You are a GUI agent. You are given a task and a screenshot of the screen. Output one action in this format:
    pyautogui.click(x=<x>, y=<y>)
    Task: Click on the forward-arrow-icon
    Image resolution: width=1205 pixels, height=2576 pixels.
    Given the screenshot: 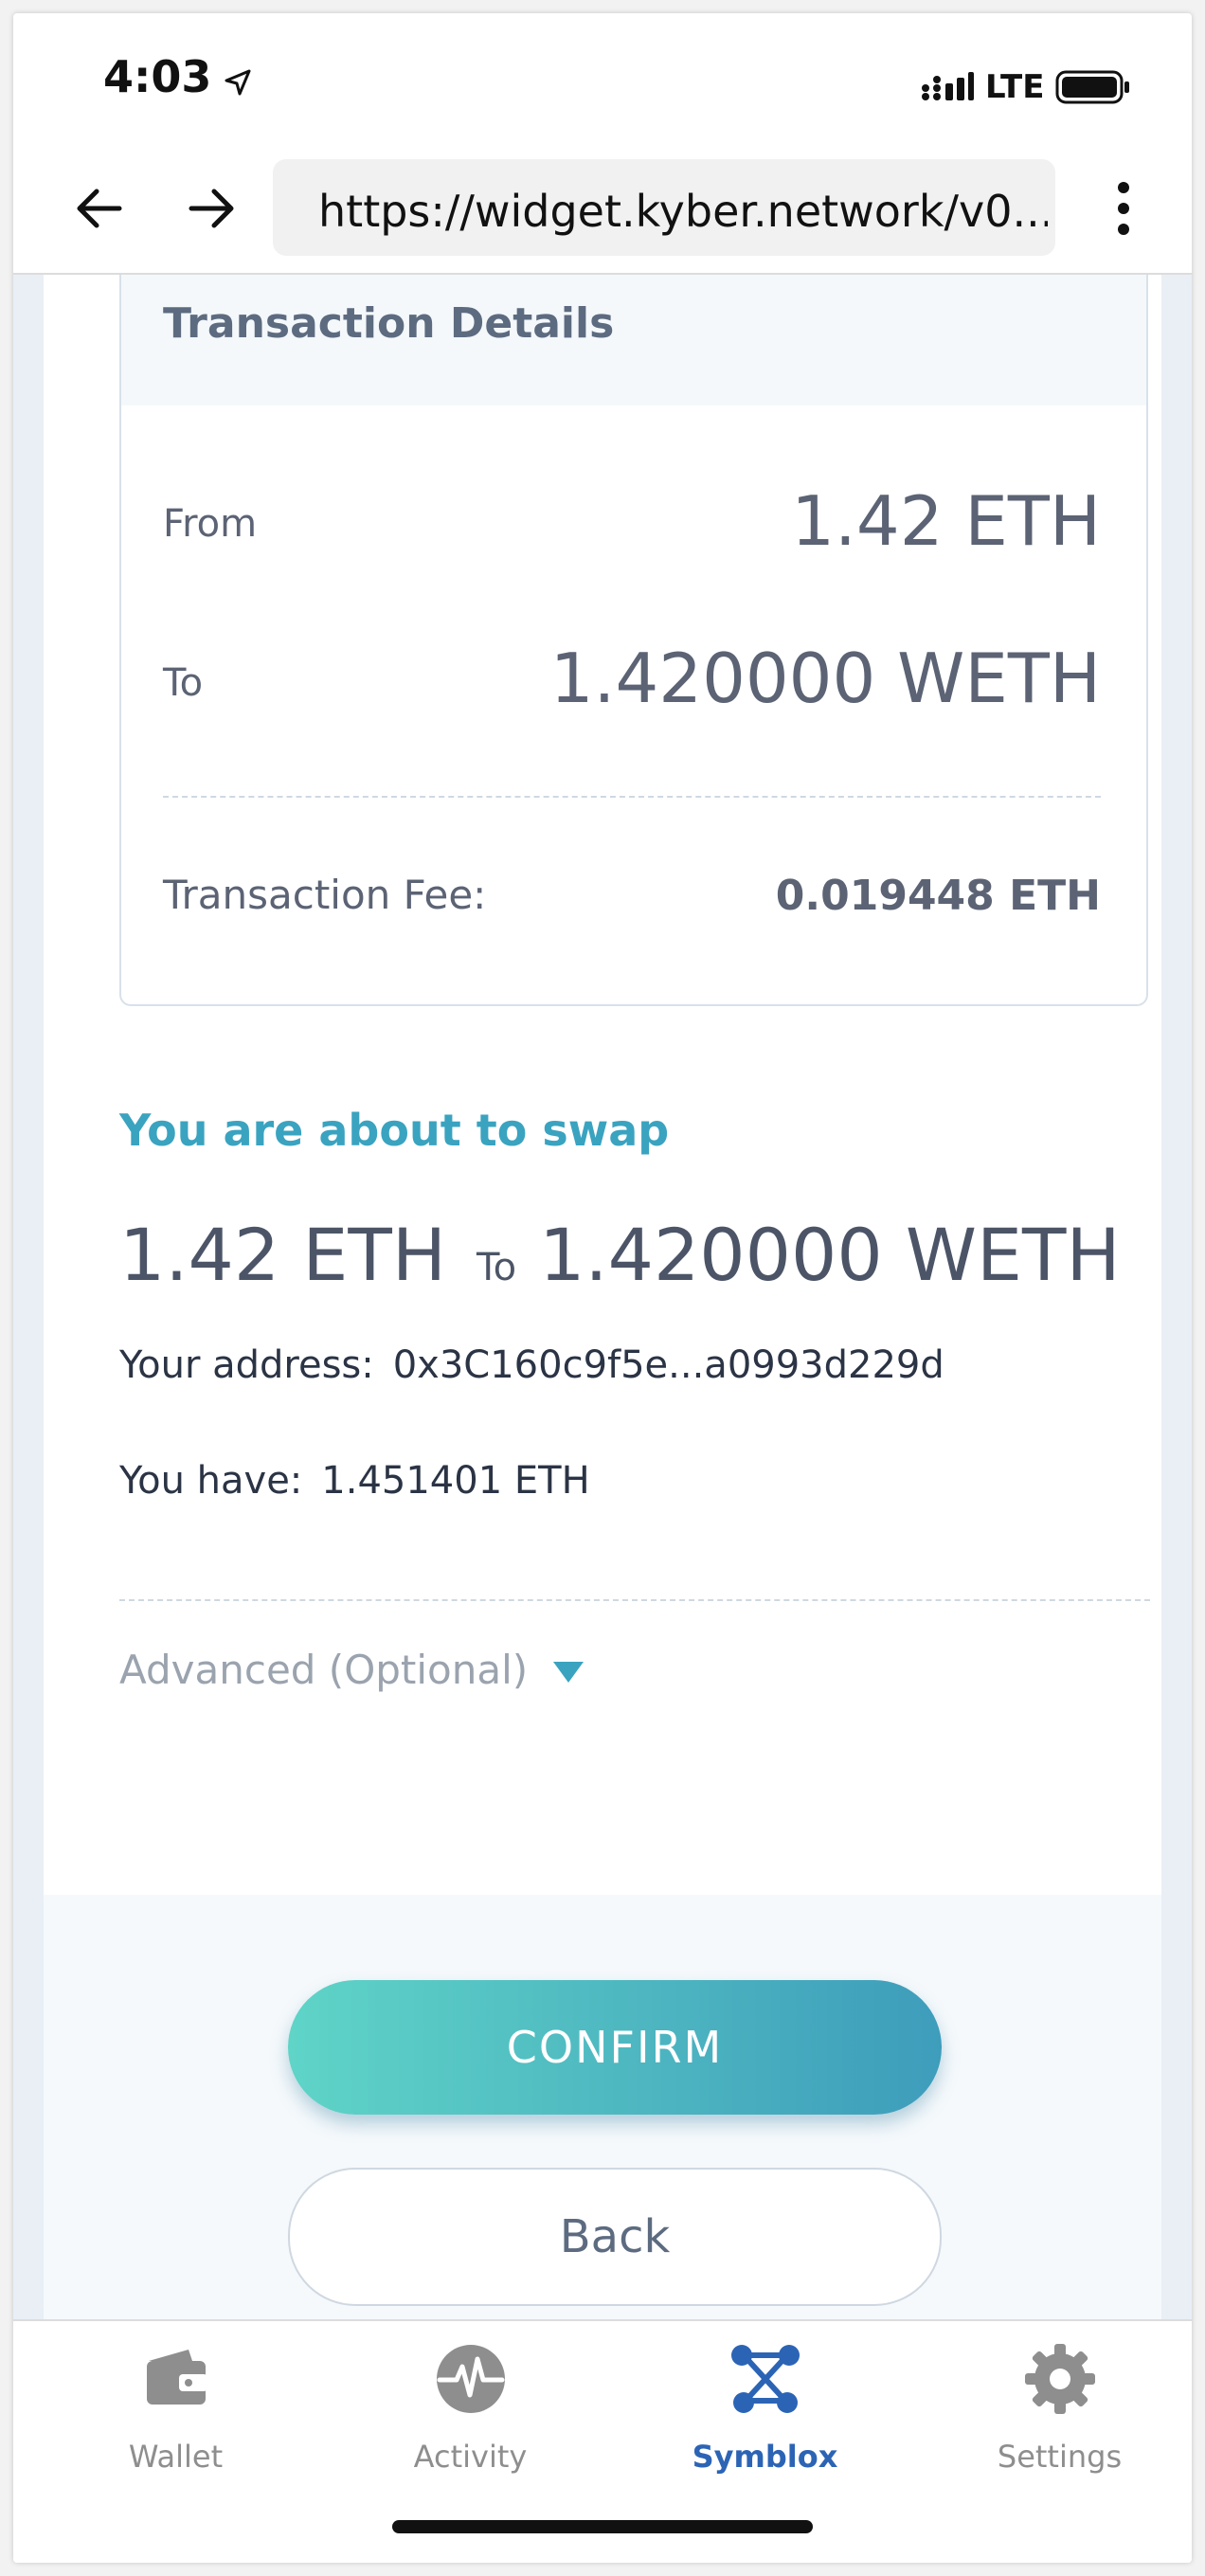 What is the action you would take?
    pyautogui.click(x=210, y=208)
    